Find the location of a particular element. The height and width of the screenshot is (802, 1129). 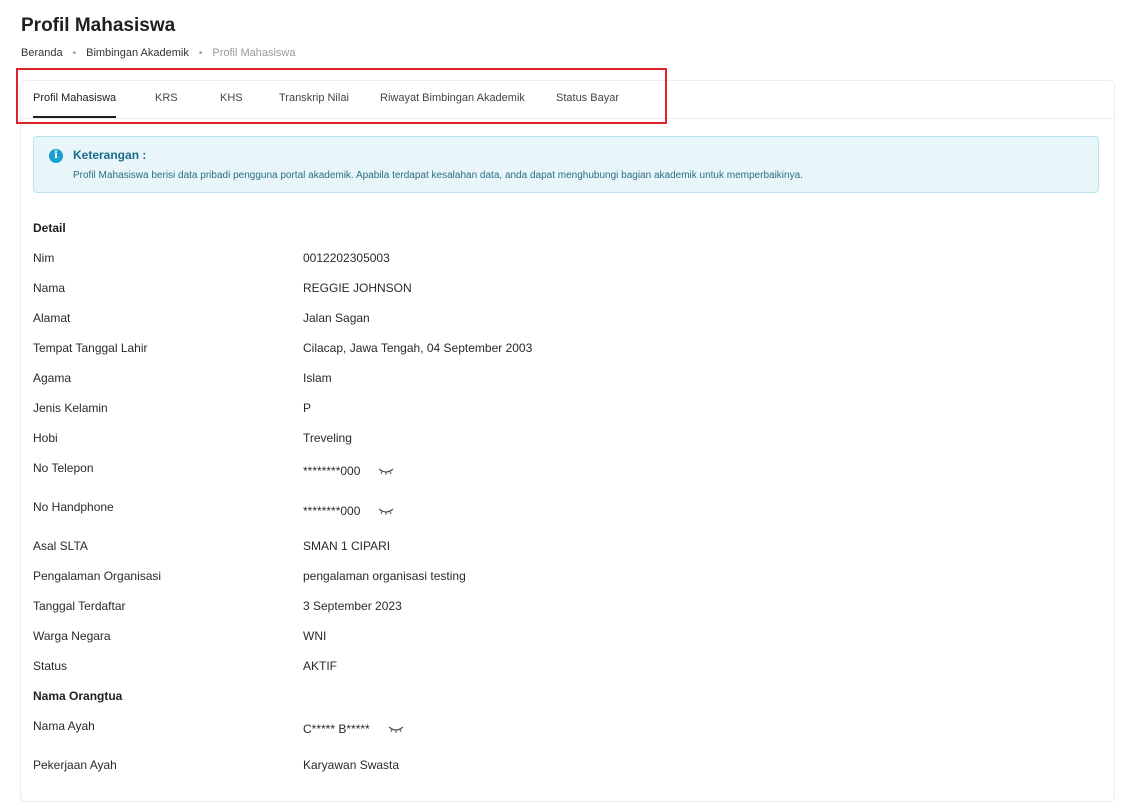

field-label: No Telepon is located at coordinates (63, 468).